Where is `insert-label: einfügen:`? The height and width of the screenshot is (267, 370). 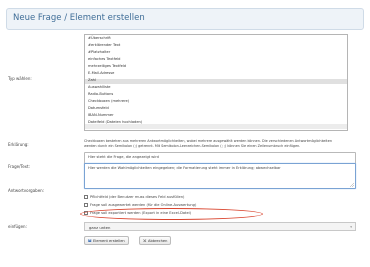
insert-label: einfügen: is located at coordinates (17, 226).